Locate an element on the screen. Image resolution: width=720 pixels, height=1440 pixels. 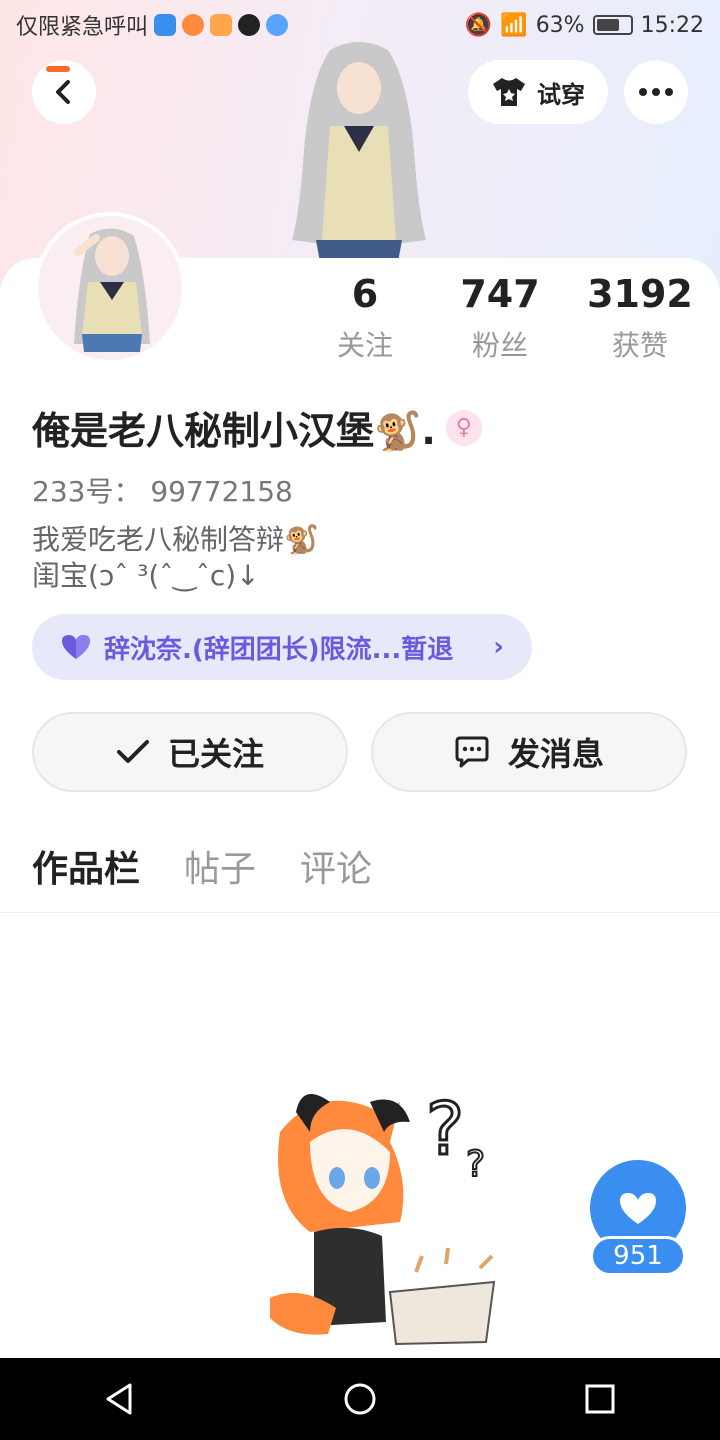
status-left: 仅限紧急呼叫 is located at coordinates (152, 25).